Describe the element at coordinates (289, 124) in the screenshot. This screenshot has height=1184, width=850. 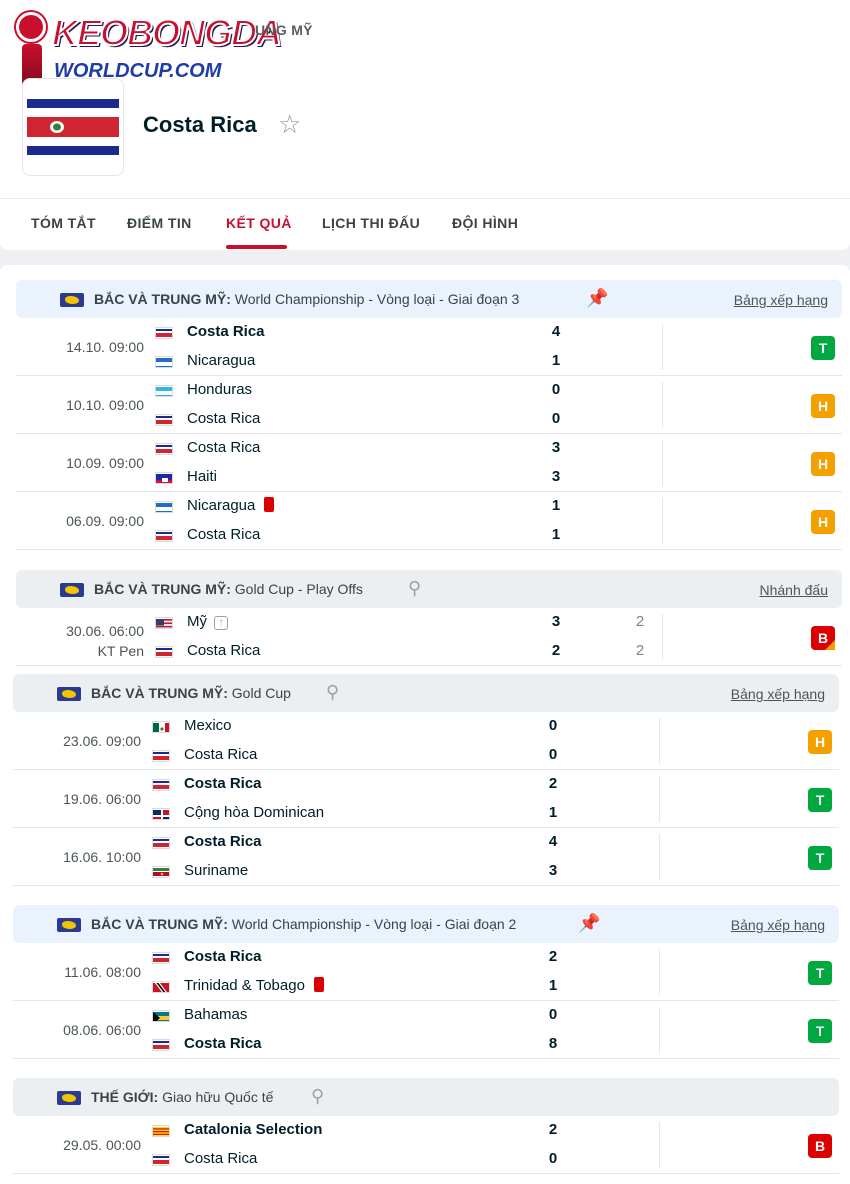
I see `favorite-star-icon: ☆` at that location.